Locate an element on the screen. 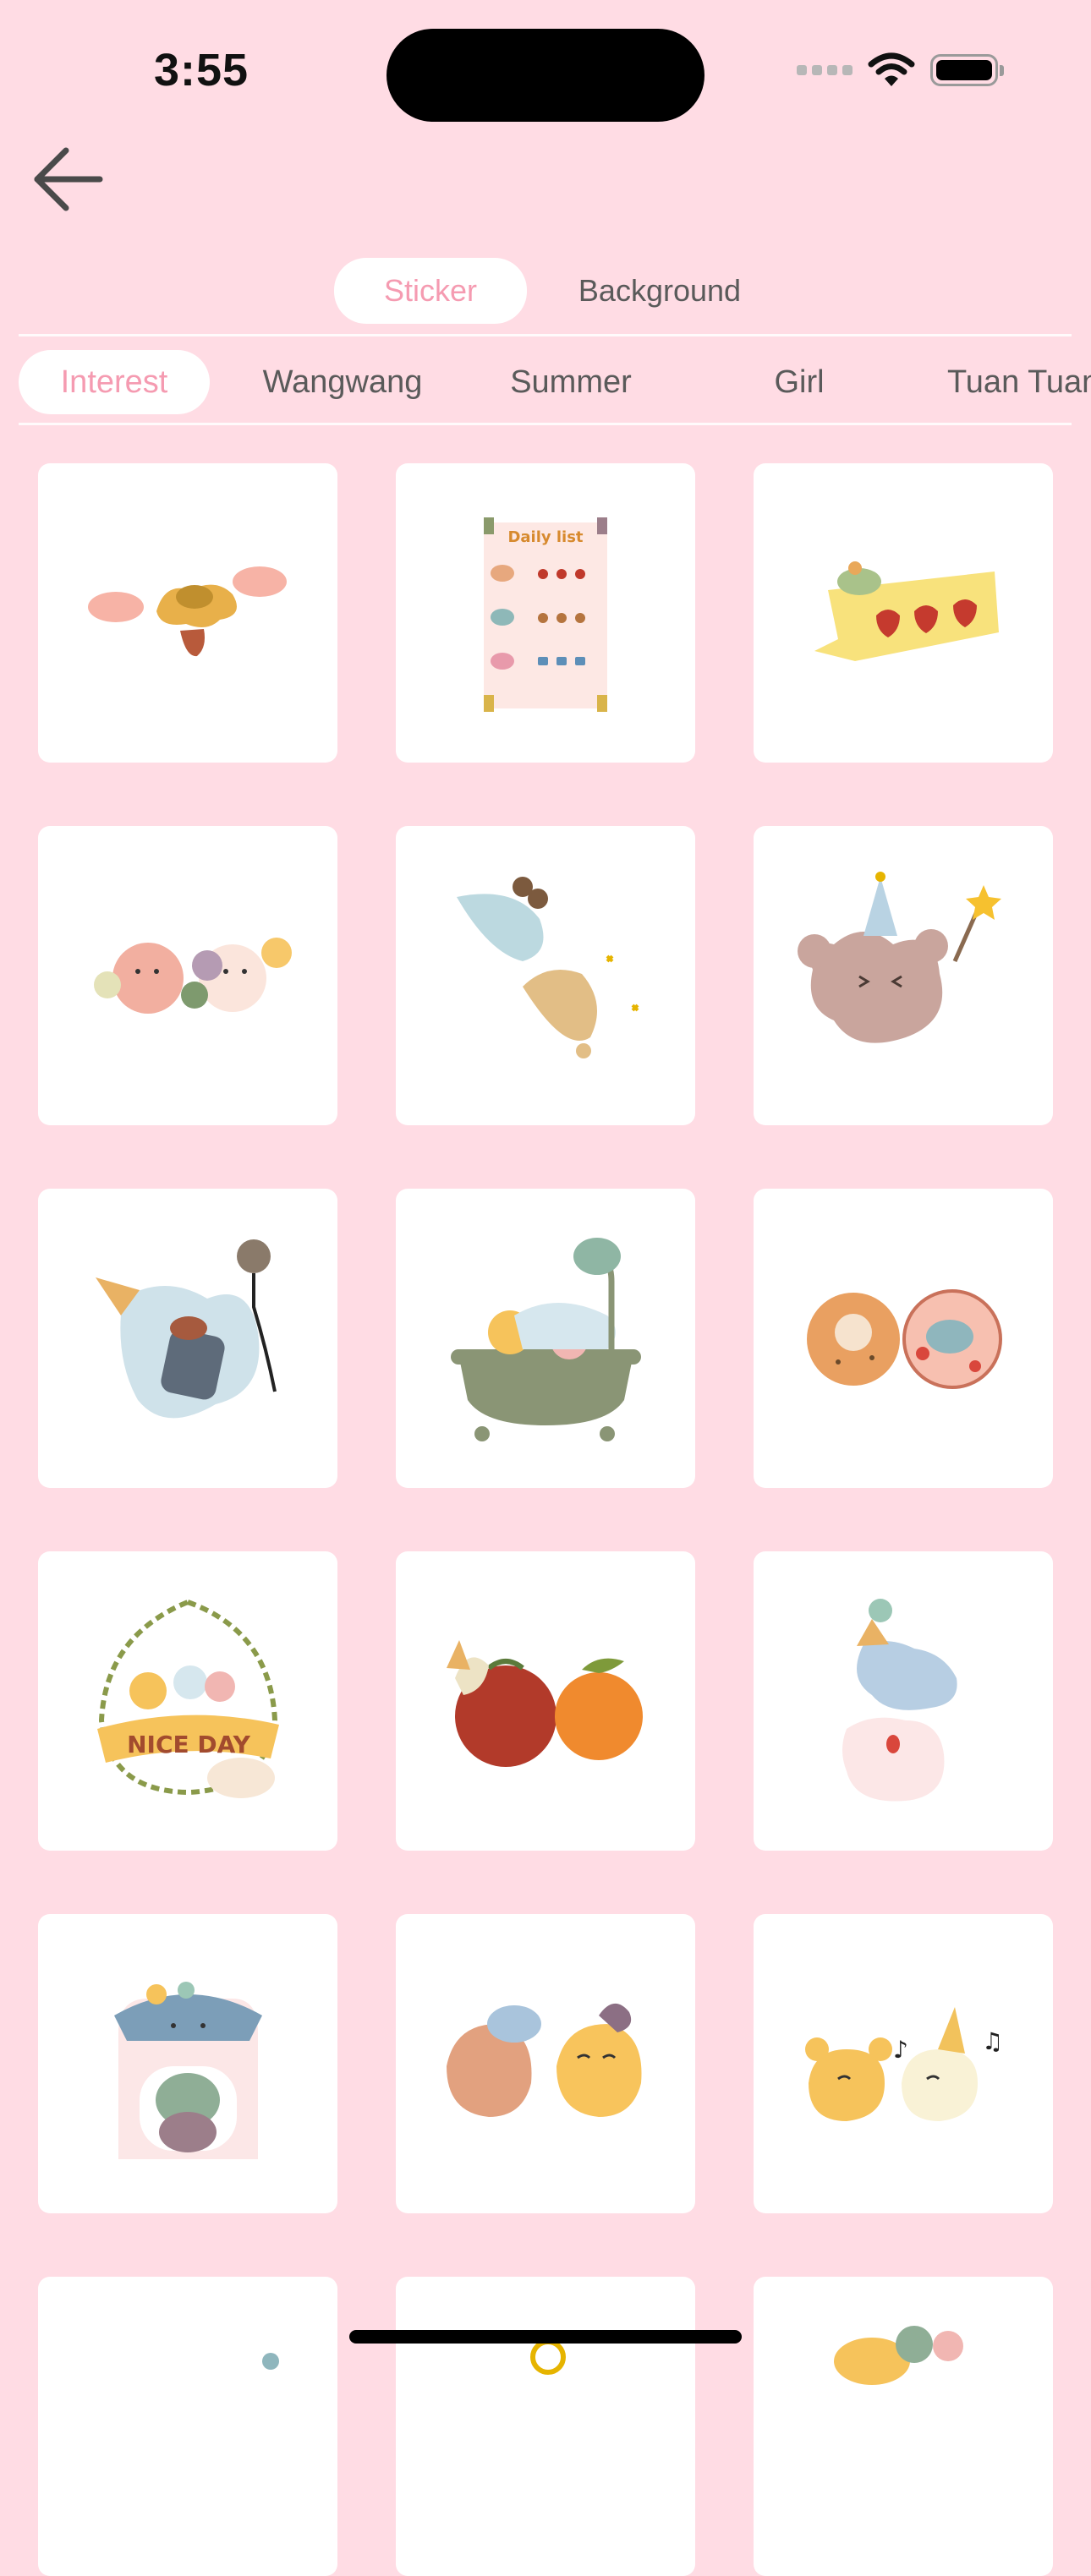 Image resolution: width=1091 pixels, height=2576 pixels. status-icons is located at coordinates (901, 70).